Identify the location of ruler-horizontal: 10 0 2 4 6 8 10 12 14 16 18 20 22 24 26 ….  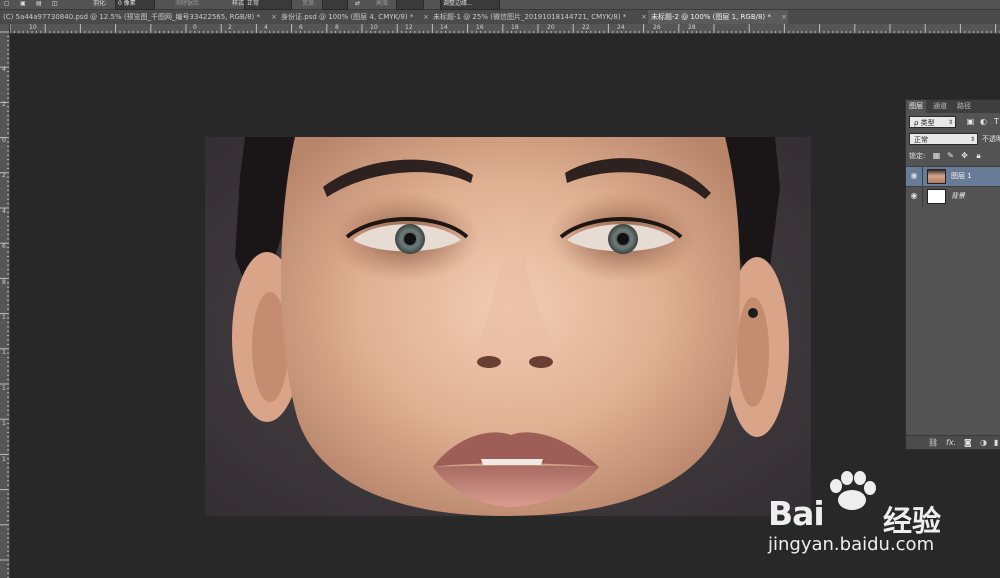
(505, 29).